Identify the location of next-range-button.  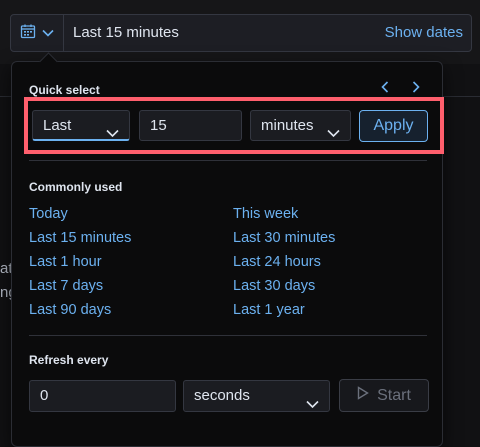
(416, 89).